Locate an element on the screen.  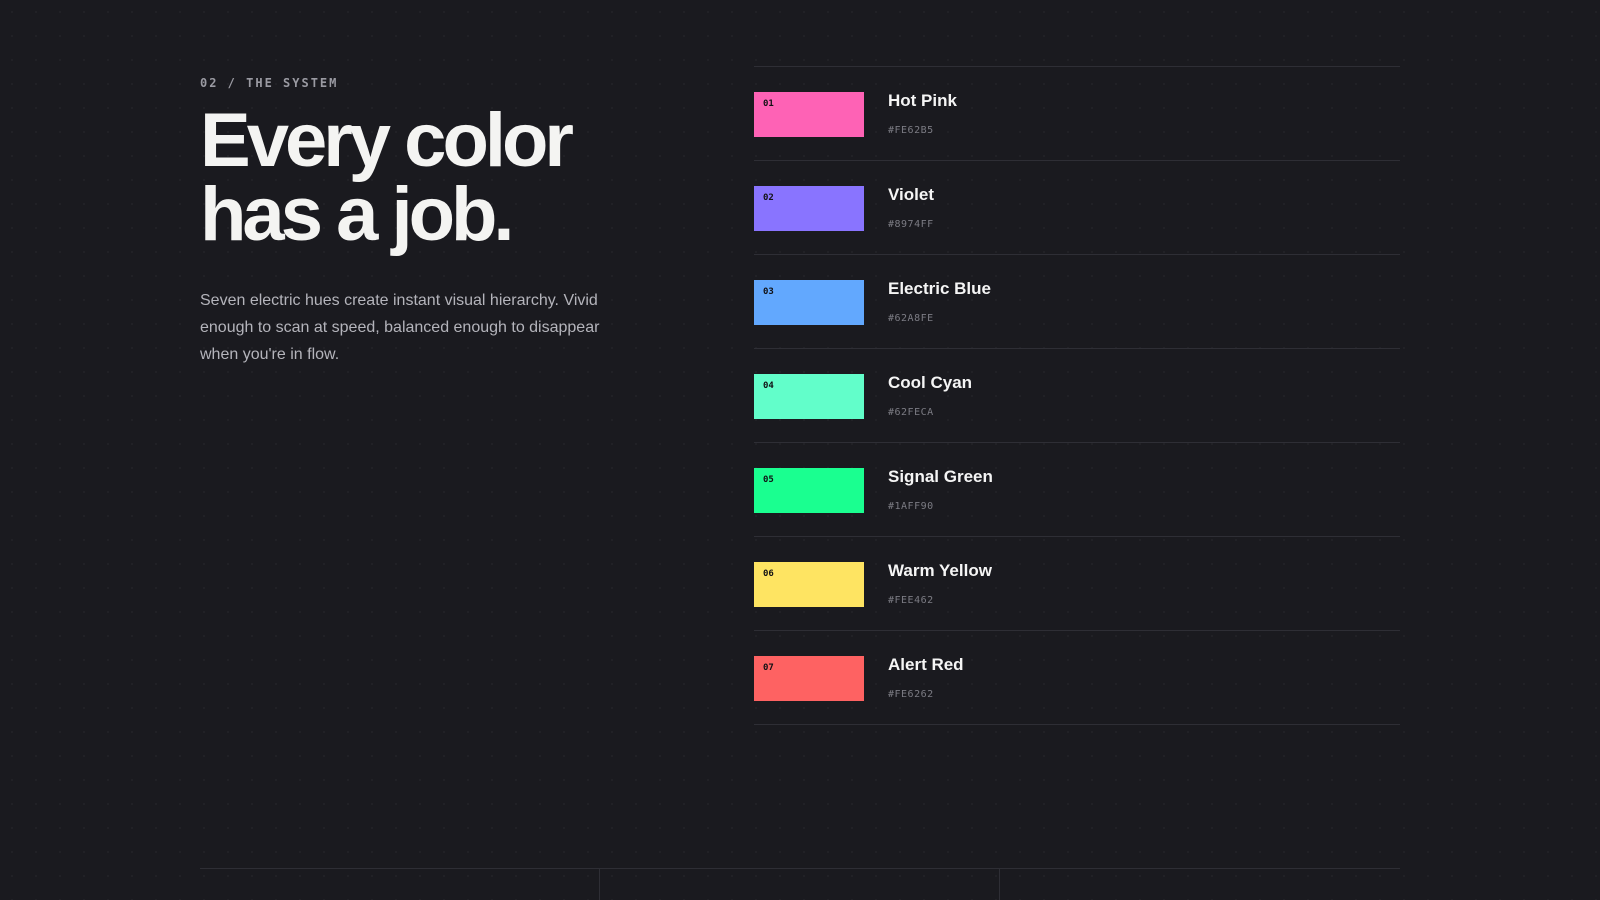
swatch-row-alert-red: 07 Alert Red #FE6262 is located at coordinates (1077, 678).